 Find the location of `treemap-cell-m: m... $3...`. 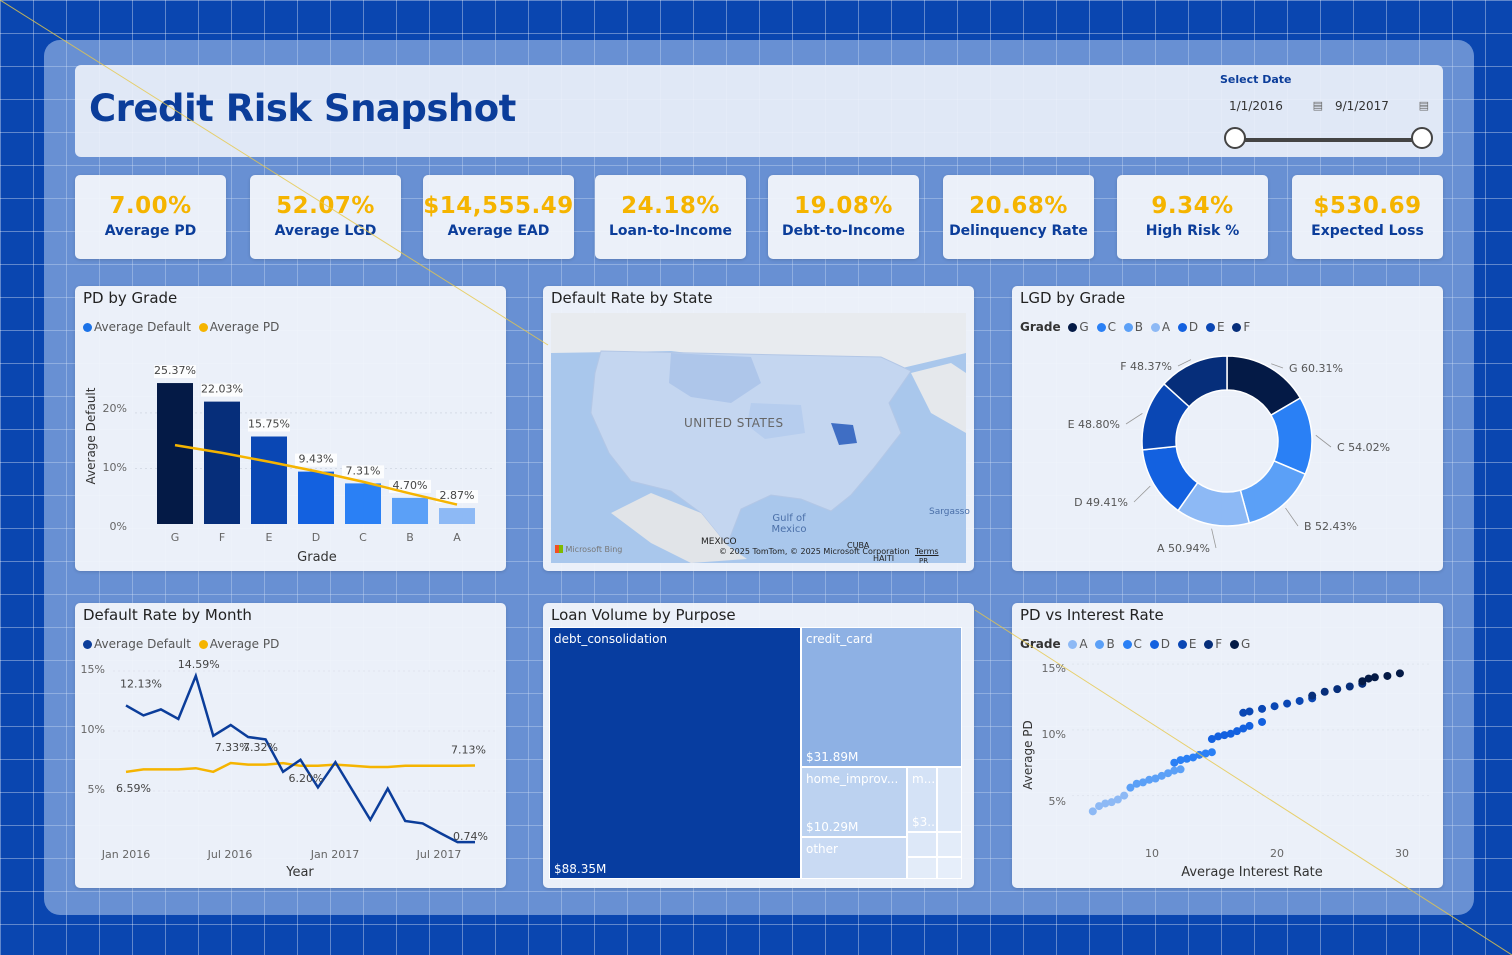

treemap-cell-m: m... $3... is located at coordinates (923, 799).